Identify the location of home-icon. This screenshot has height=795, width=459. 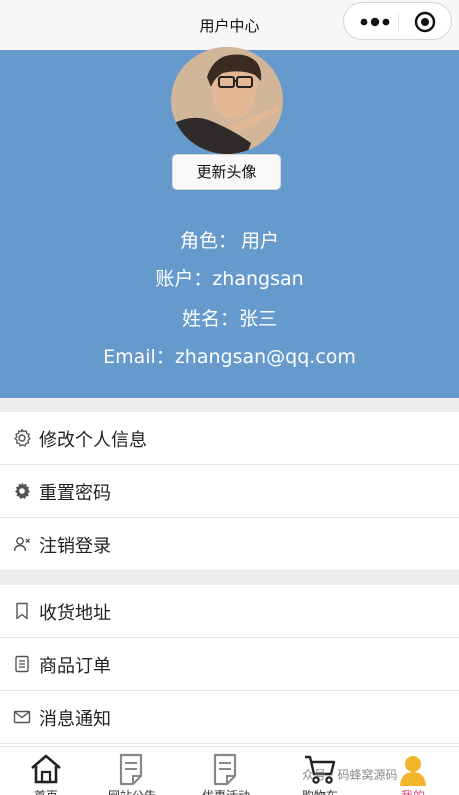
(46, 769).